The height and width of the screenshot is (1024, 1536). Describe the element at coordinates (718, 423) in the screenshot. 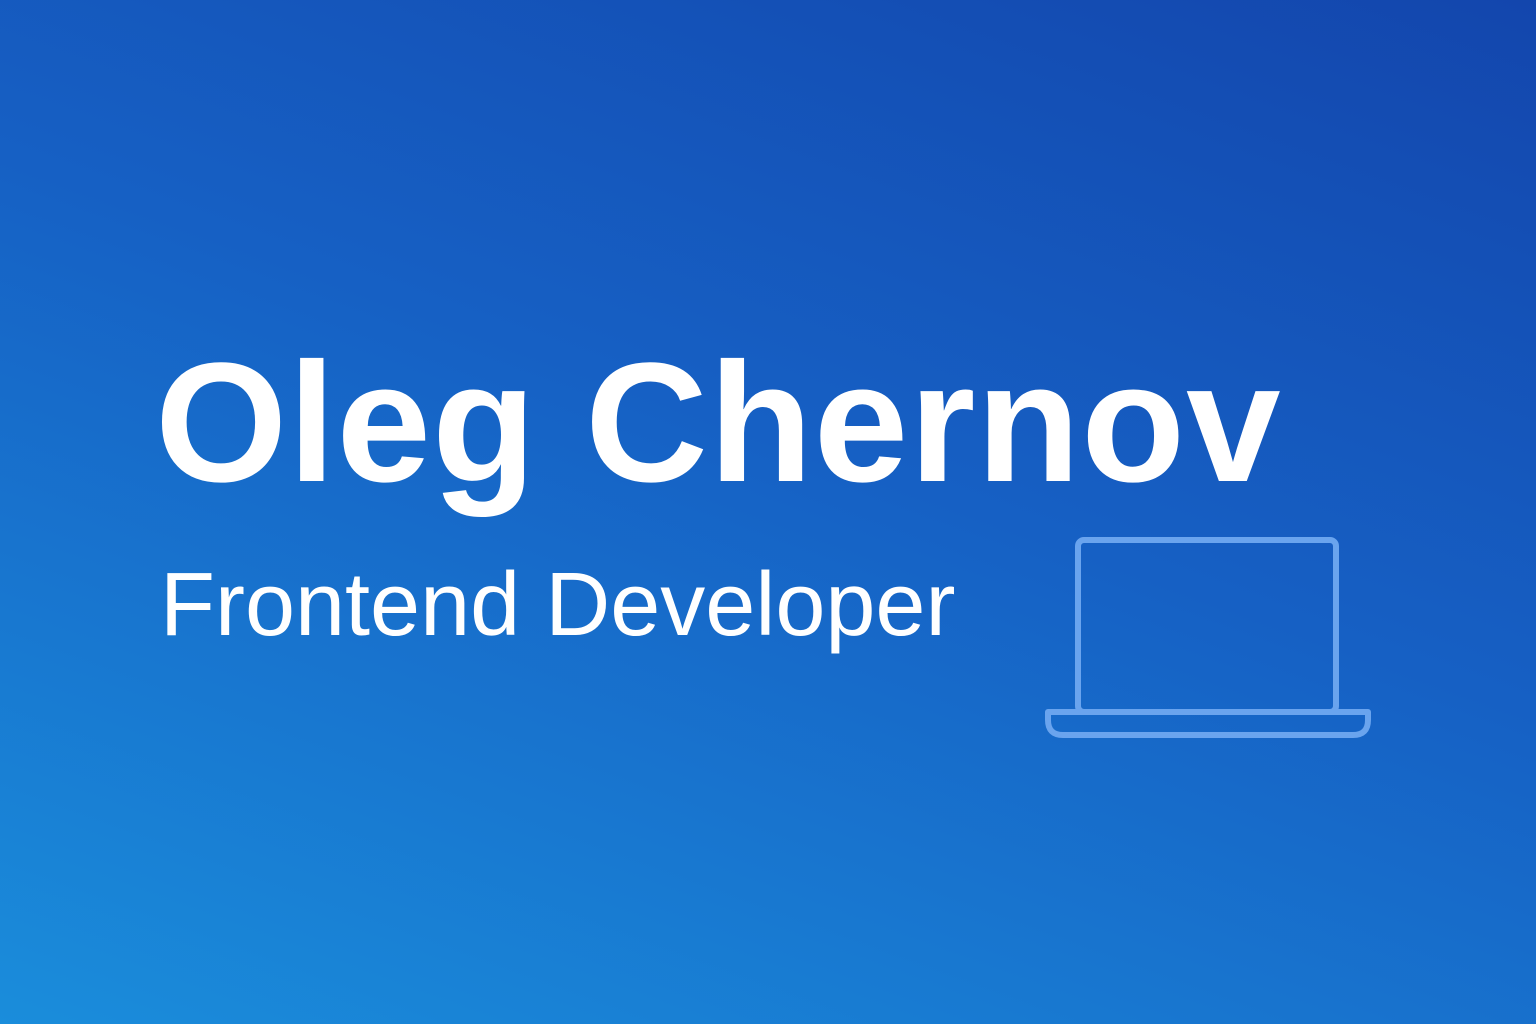

I see `profile-name: Oleg Chernov` at that location.